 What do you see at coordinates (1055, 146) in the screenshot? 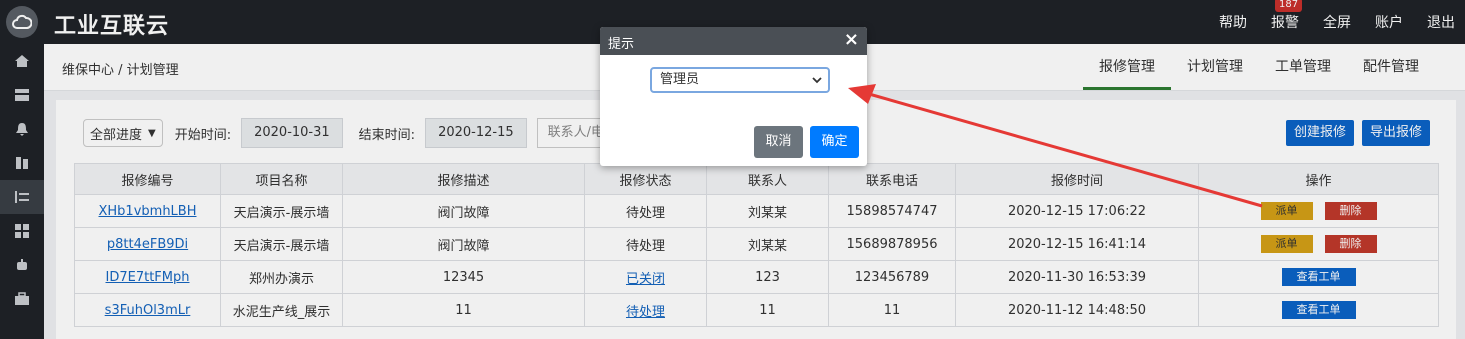
I see `annotation-arrow` at bounding box center [1055, 146].